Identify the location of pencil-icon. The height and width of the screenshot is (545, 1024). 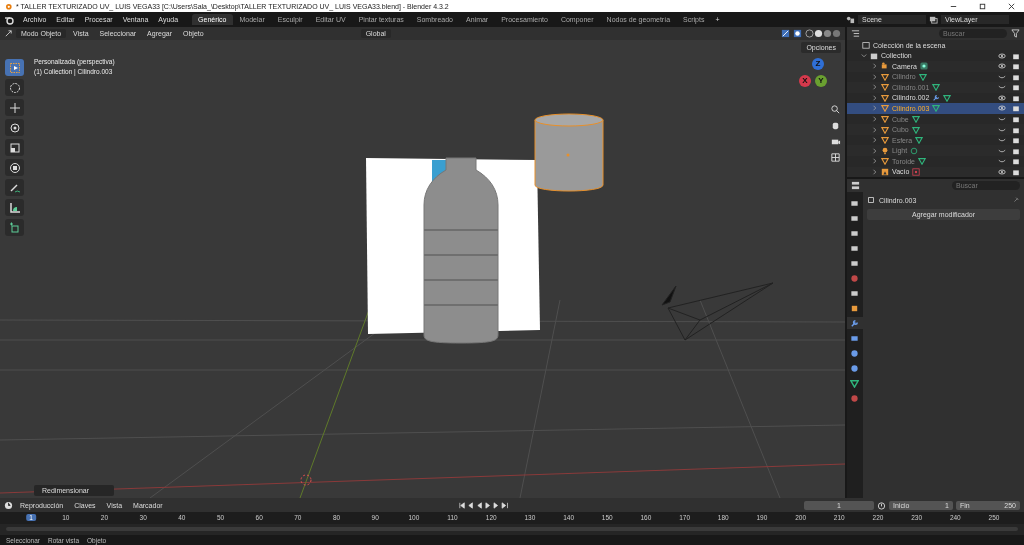
(14, 187).